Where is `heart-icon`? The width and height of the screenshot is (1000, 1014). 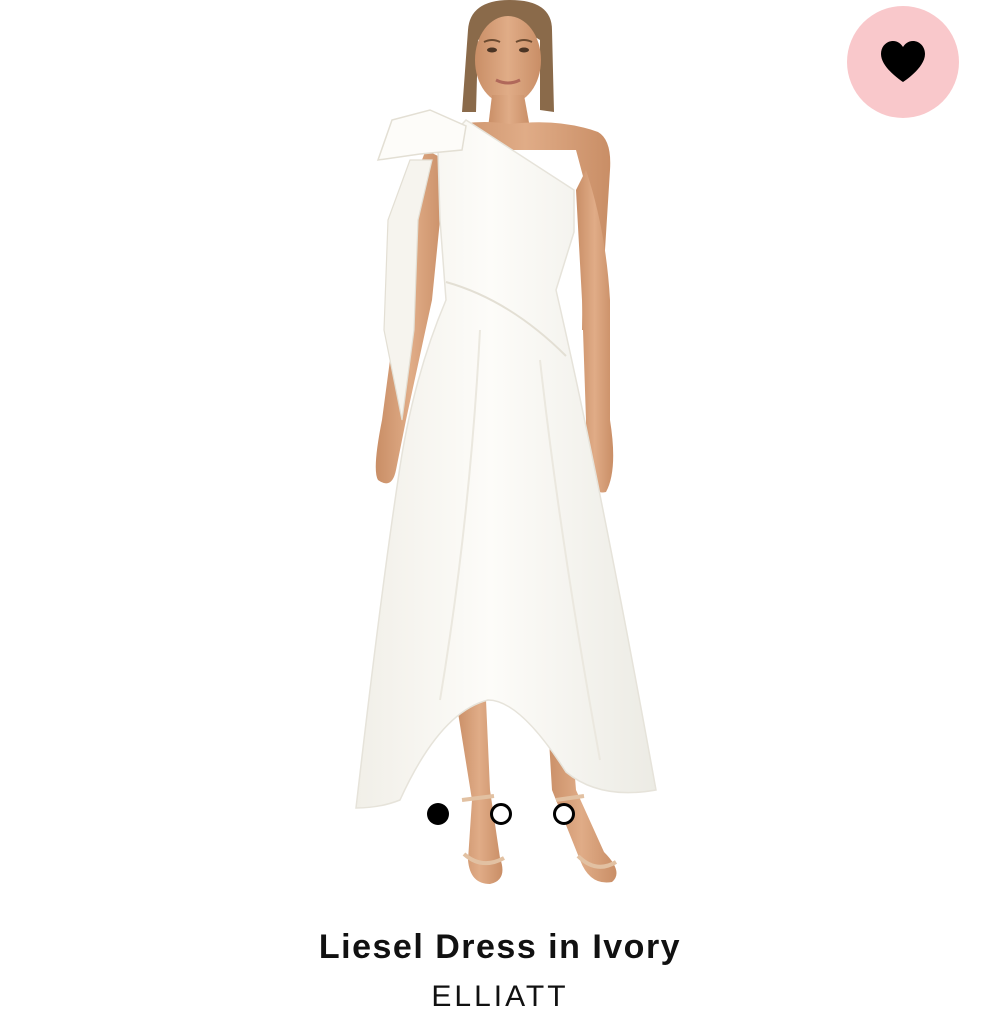 heart-icon is located at coordinates (903, 61).